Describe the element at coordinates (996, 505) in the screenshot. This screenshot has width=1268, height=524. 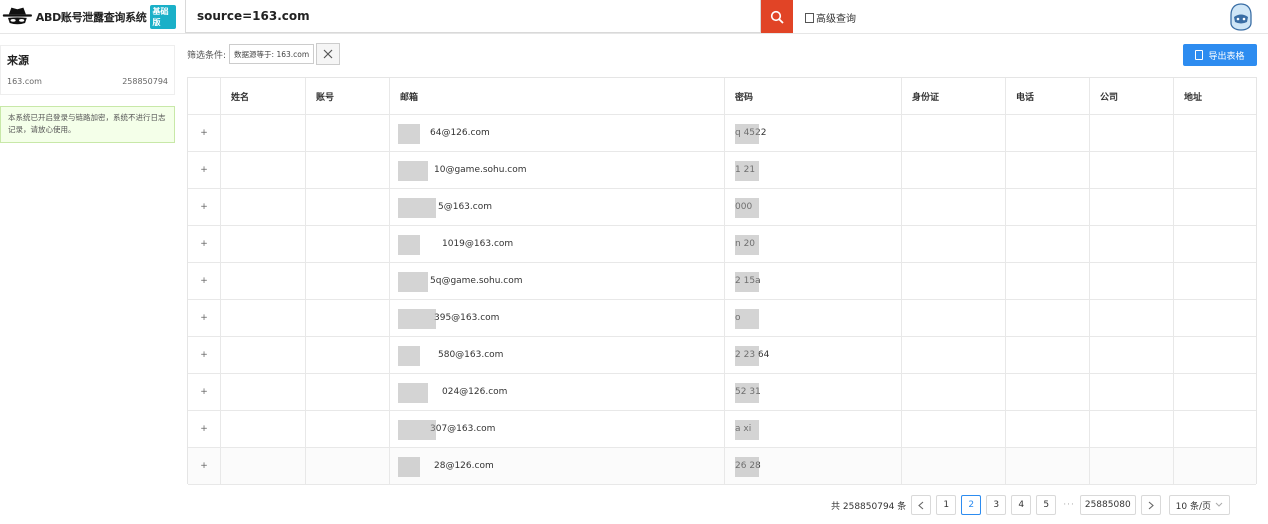
I see `page-3: 3` at that location.